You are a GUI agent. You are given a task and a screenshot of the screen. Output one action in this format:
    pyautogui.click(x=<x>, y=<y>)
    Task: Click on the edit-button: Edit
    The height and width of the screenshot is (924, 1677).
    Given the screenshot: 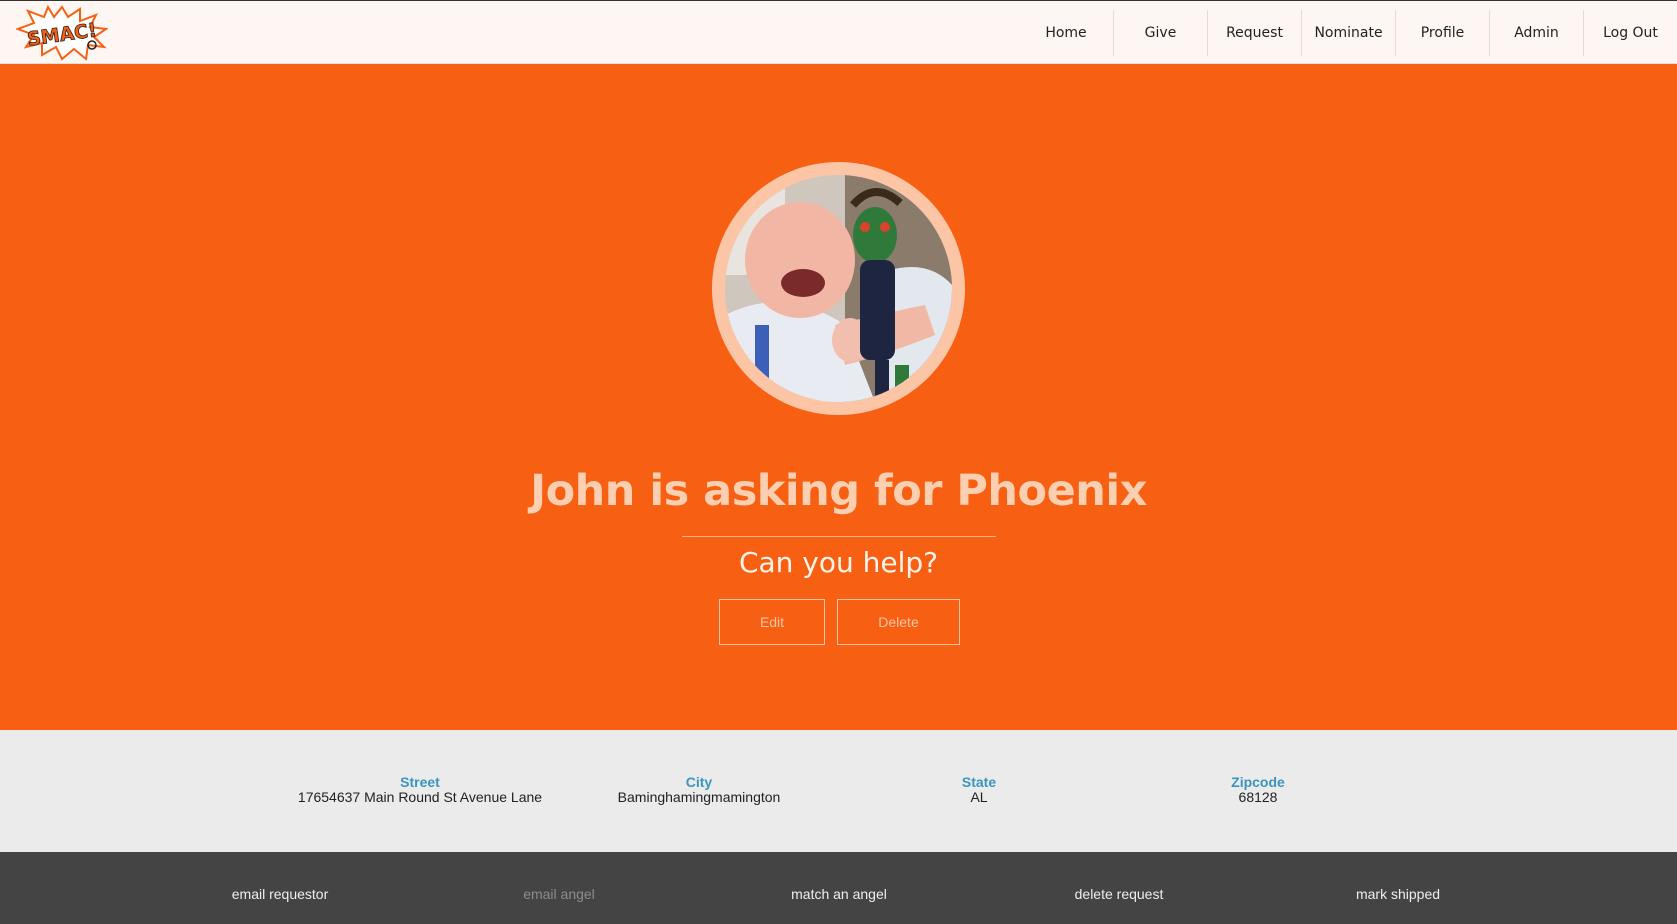 What is the action you would take?
    pyautogui.click(x=772, y=622)
    